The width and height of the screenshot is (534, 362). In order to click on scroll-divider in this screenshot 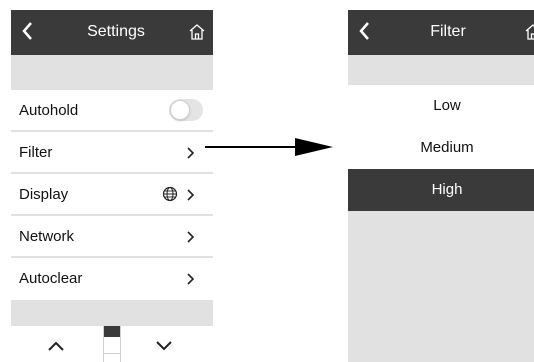, I will do `click(112, 353)`.